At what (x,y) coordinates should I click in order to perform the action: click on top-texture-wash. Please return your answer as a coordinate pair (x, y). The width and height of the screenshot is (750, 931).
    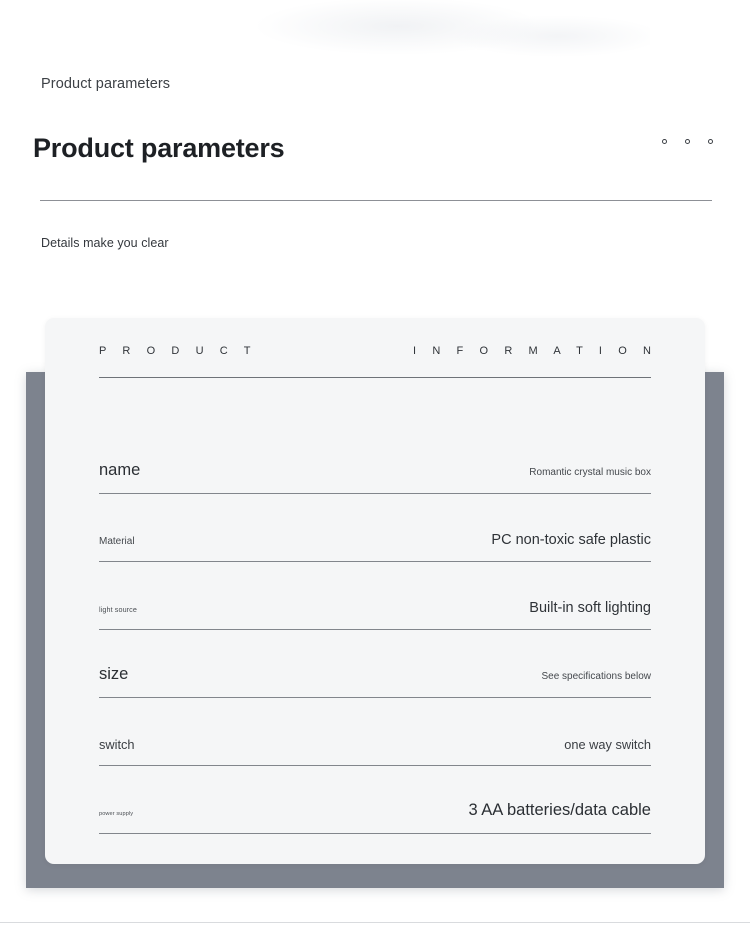
    Looking at the image, I should click on (440, 33).